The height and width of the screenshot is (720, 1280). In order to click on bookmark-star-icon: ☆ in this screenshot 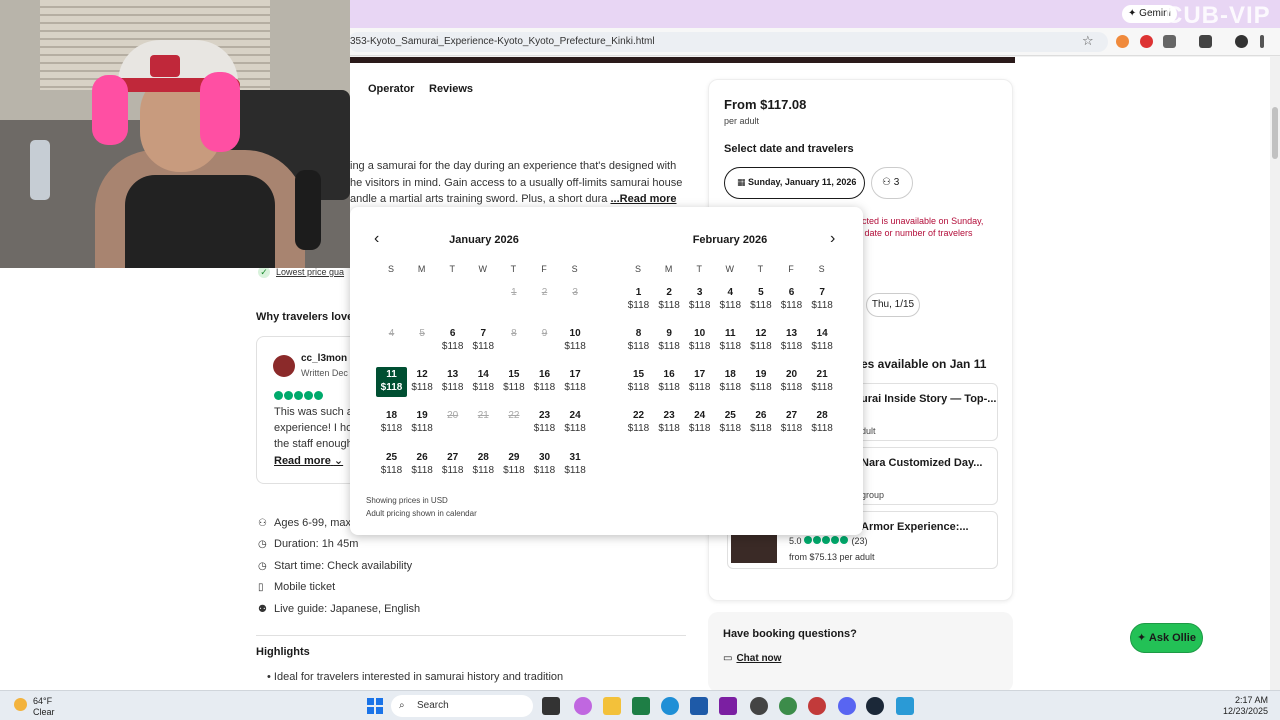, I will do `click(1088, 41)`.